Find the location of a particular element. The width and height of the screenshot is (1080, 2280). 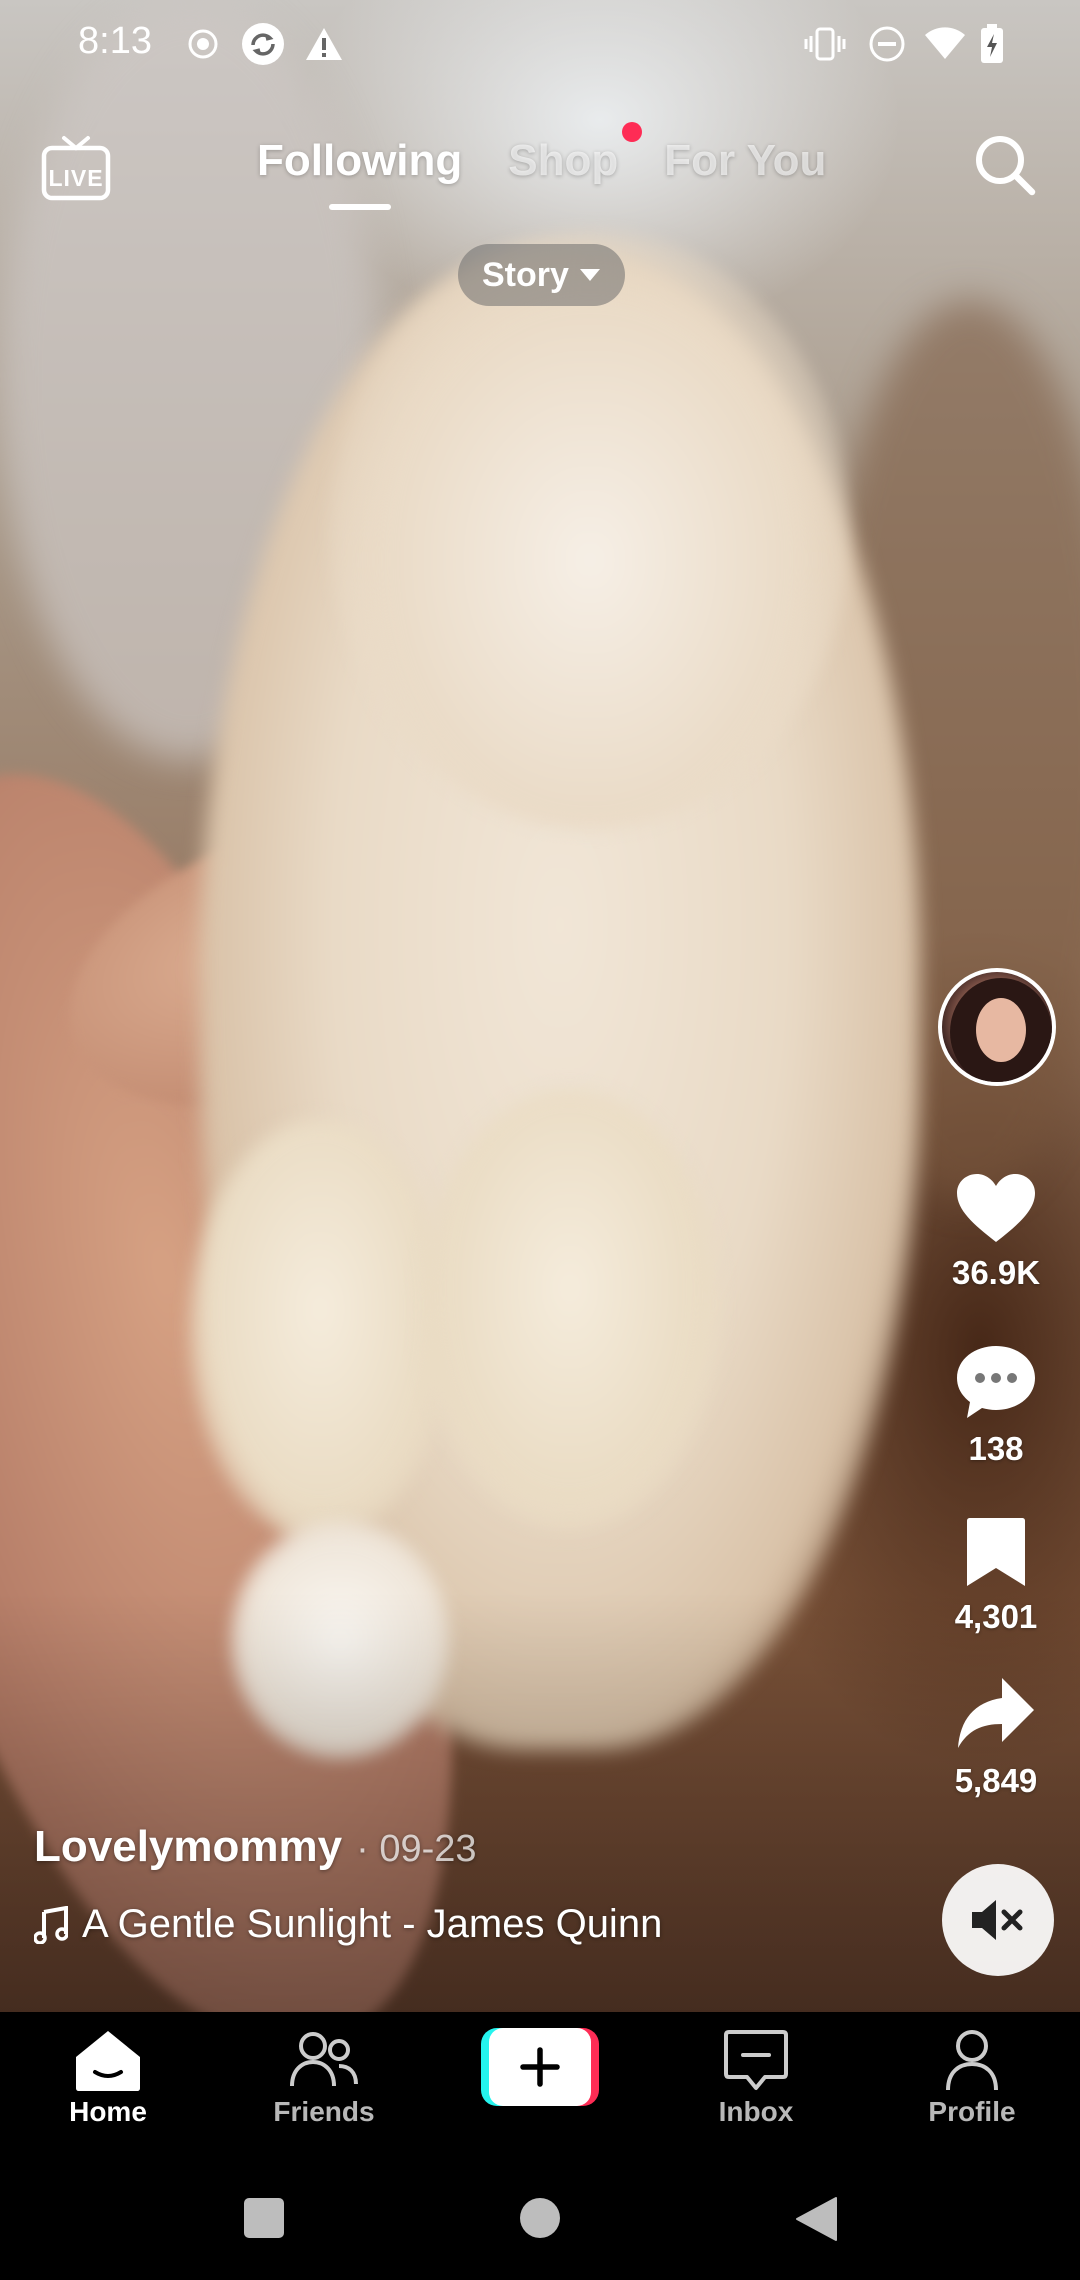

system-nav-bar is located at coordinates (540, 2221).